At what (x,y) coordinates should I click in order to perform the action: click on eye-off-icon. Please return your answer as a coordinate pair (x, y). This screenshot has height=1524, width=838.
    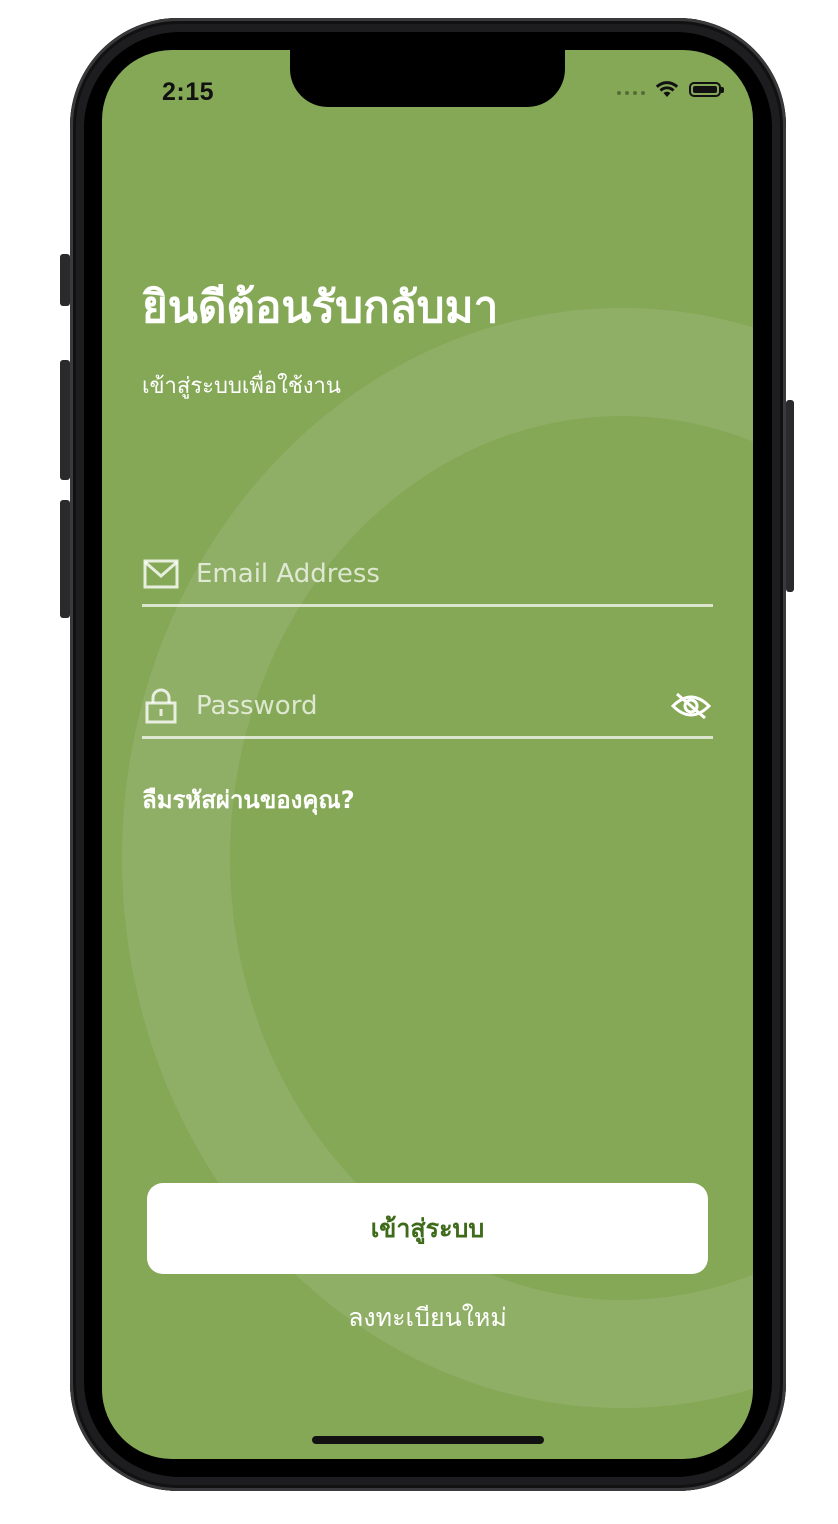
    Looking at the image, I should click on (691, 706).